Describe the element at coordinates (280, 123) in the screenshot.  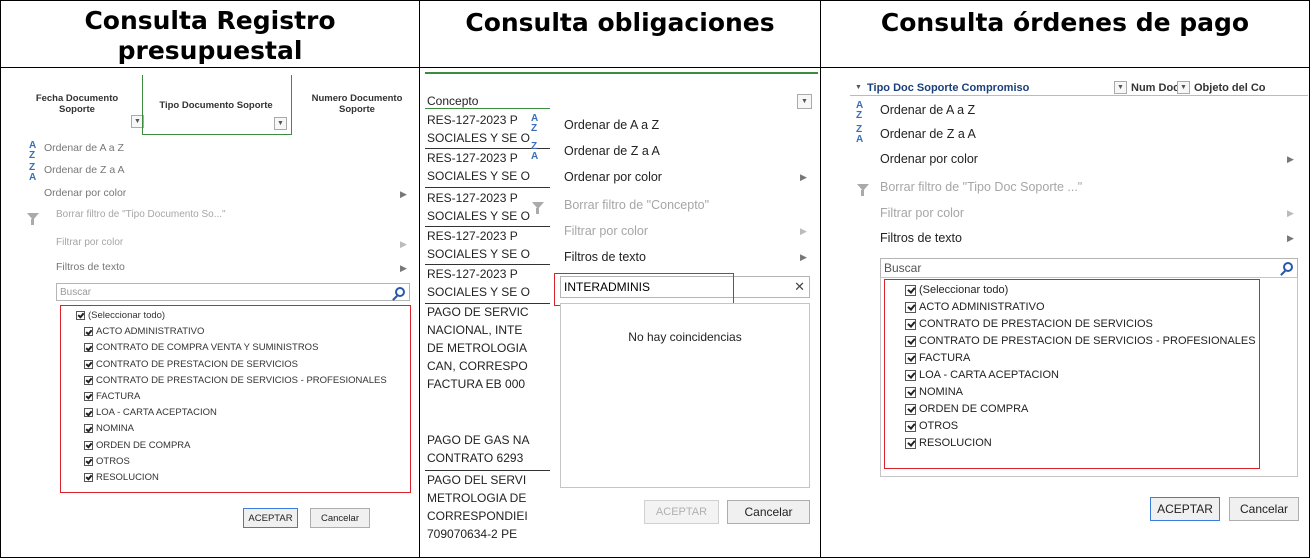
I see `left-col-tipo-dropdown: ▼` at that location.